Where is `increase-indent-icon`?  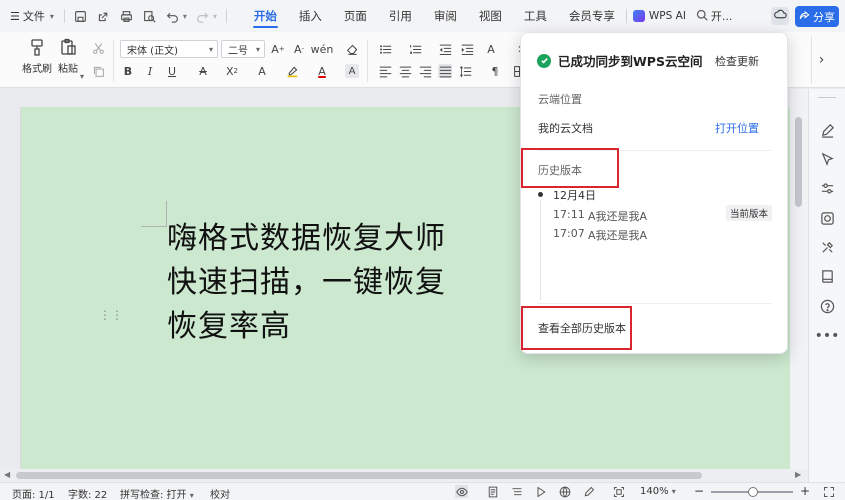
increase-indent-icon is located at coordinates (467, 49).